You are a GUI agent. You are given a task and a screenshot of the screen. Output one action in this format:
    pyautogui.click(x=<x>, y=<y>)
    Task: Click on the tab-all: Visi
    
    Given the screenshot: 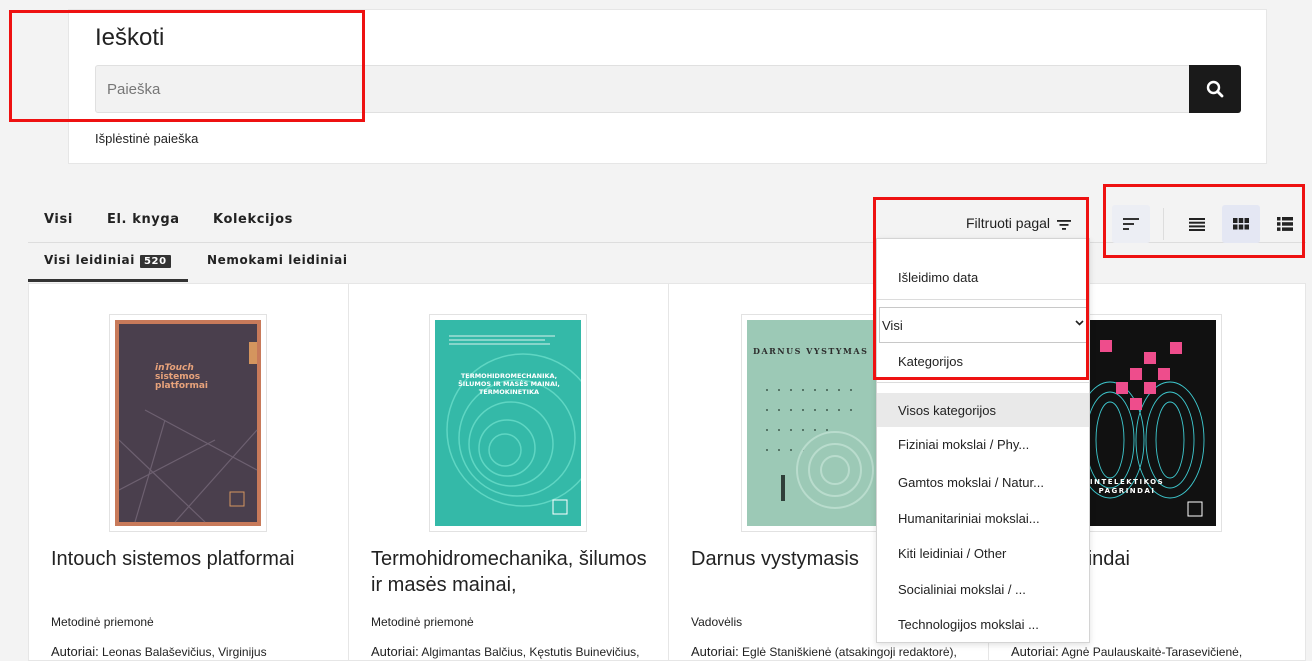 What is the action you would take?
    pyautogui.click(x=58, y=219)
    